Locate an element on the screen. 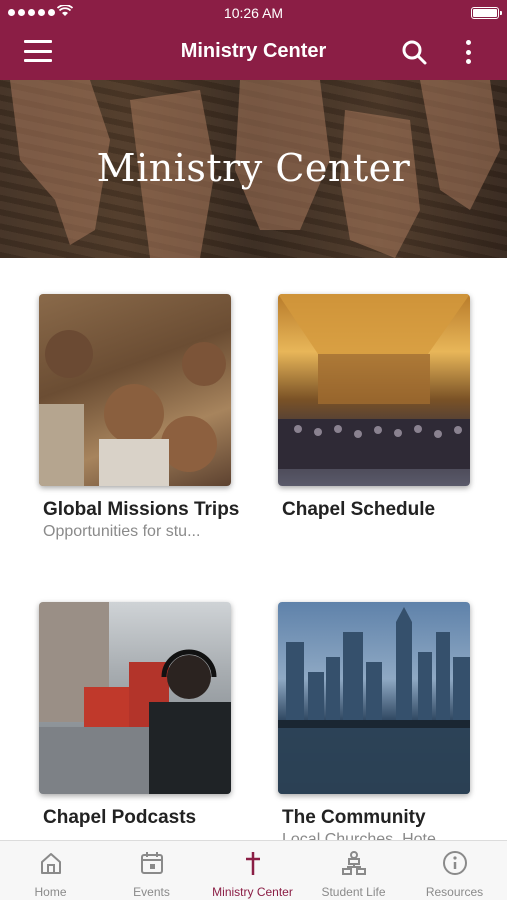 Image resolution: width=507 pixels, height=900 pixels. chapel-photo is located at coordinates (374, 390).